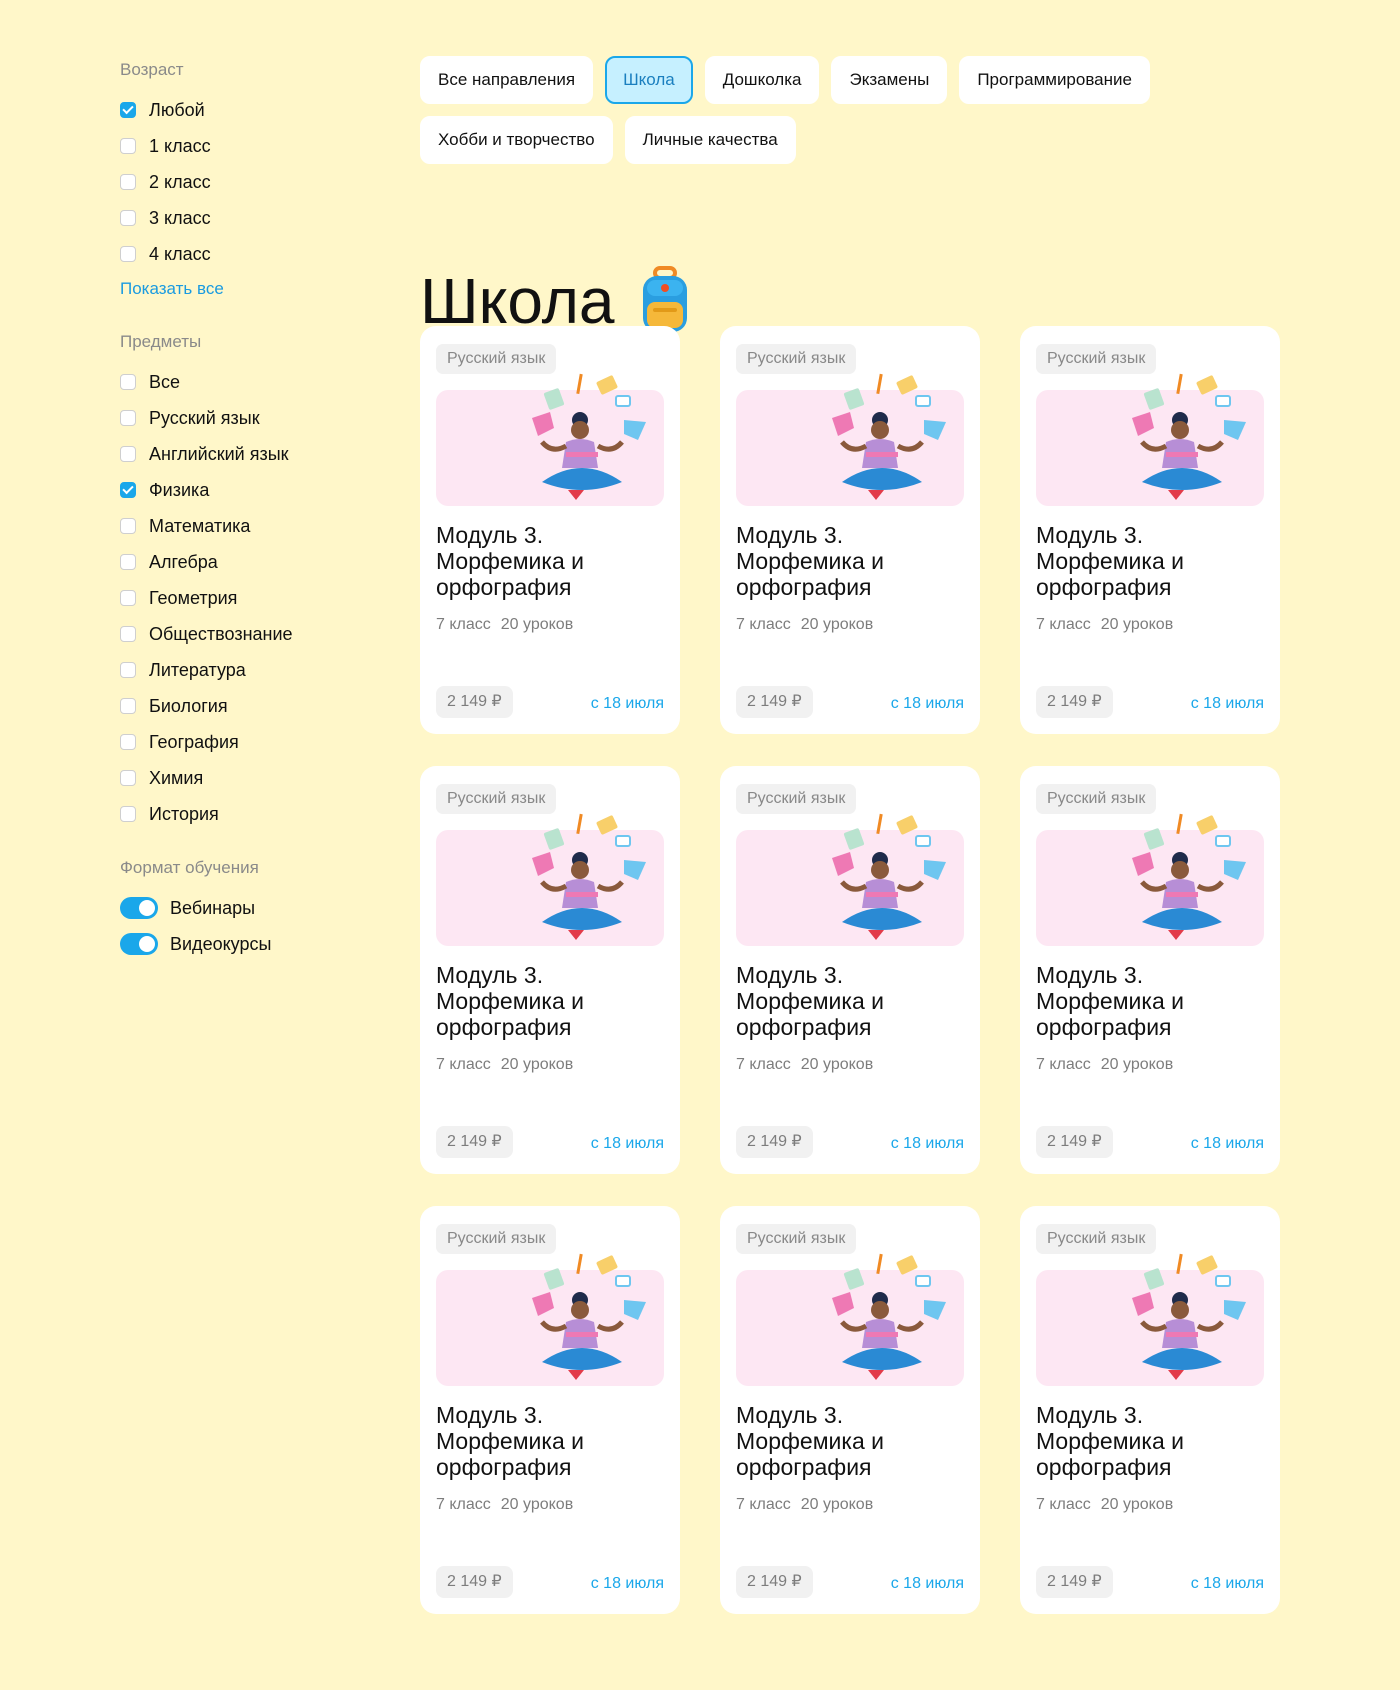 The image size is (1400, 1690). I want to click on category-tab: Все направления, so click(507, 80).